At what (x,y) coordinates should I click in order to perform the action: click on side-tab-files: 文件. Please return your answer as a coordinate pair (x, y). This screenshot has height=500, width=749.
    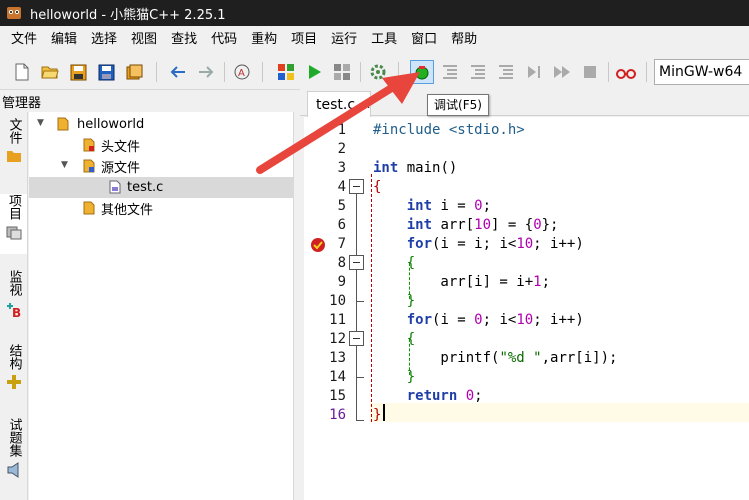
    Looking at the image, I should click on (14, 141).